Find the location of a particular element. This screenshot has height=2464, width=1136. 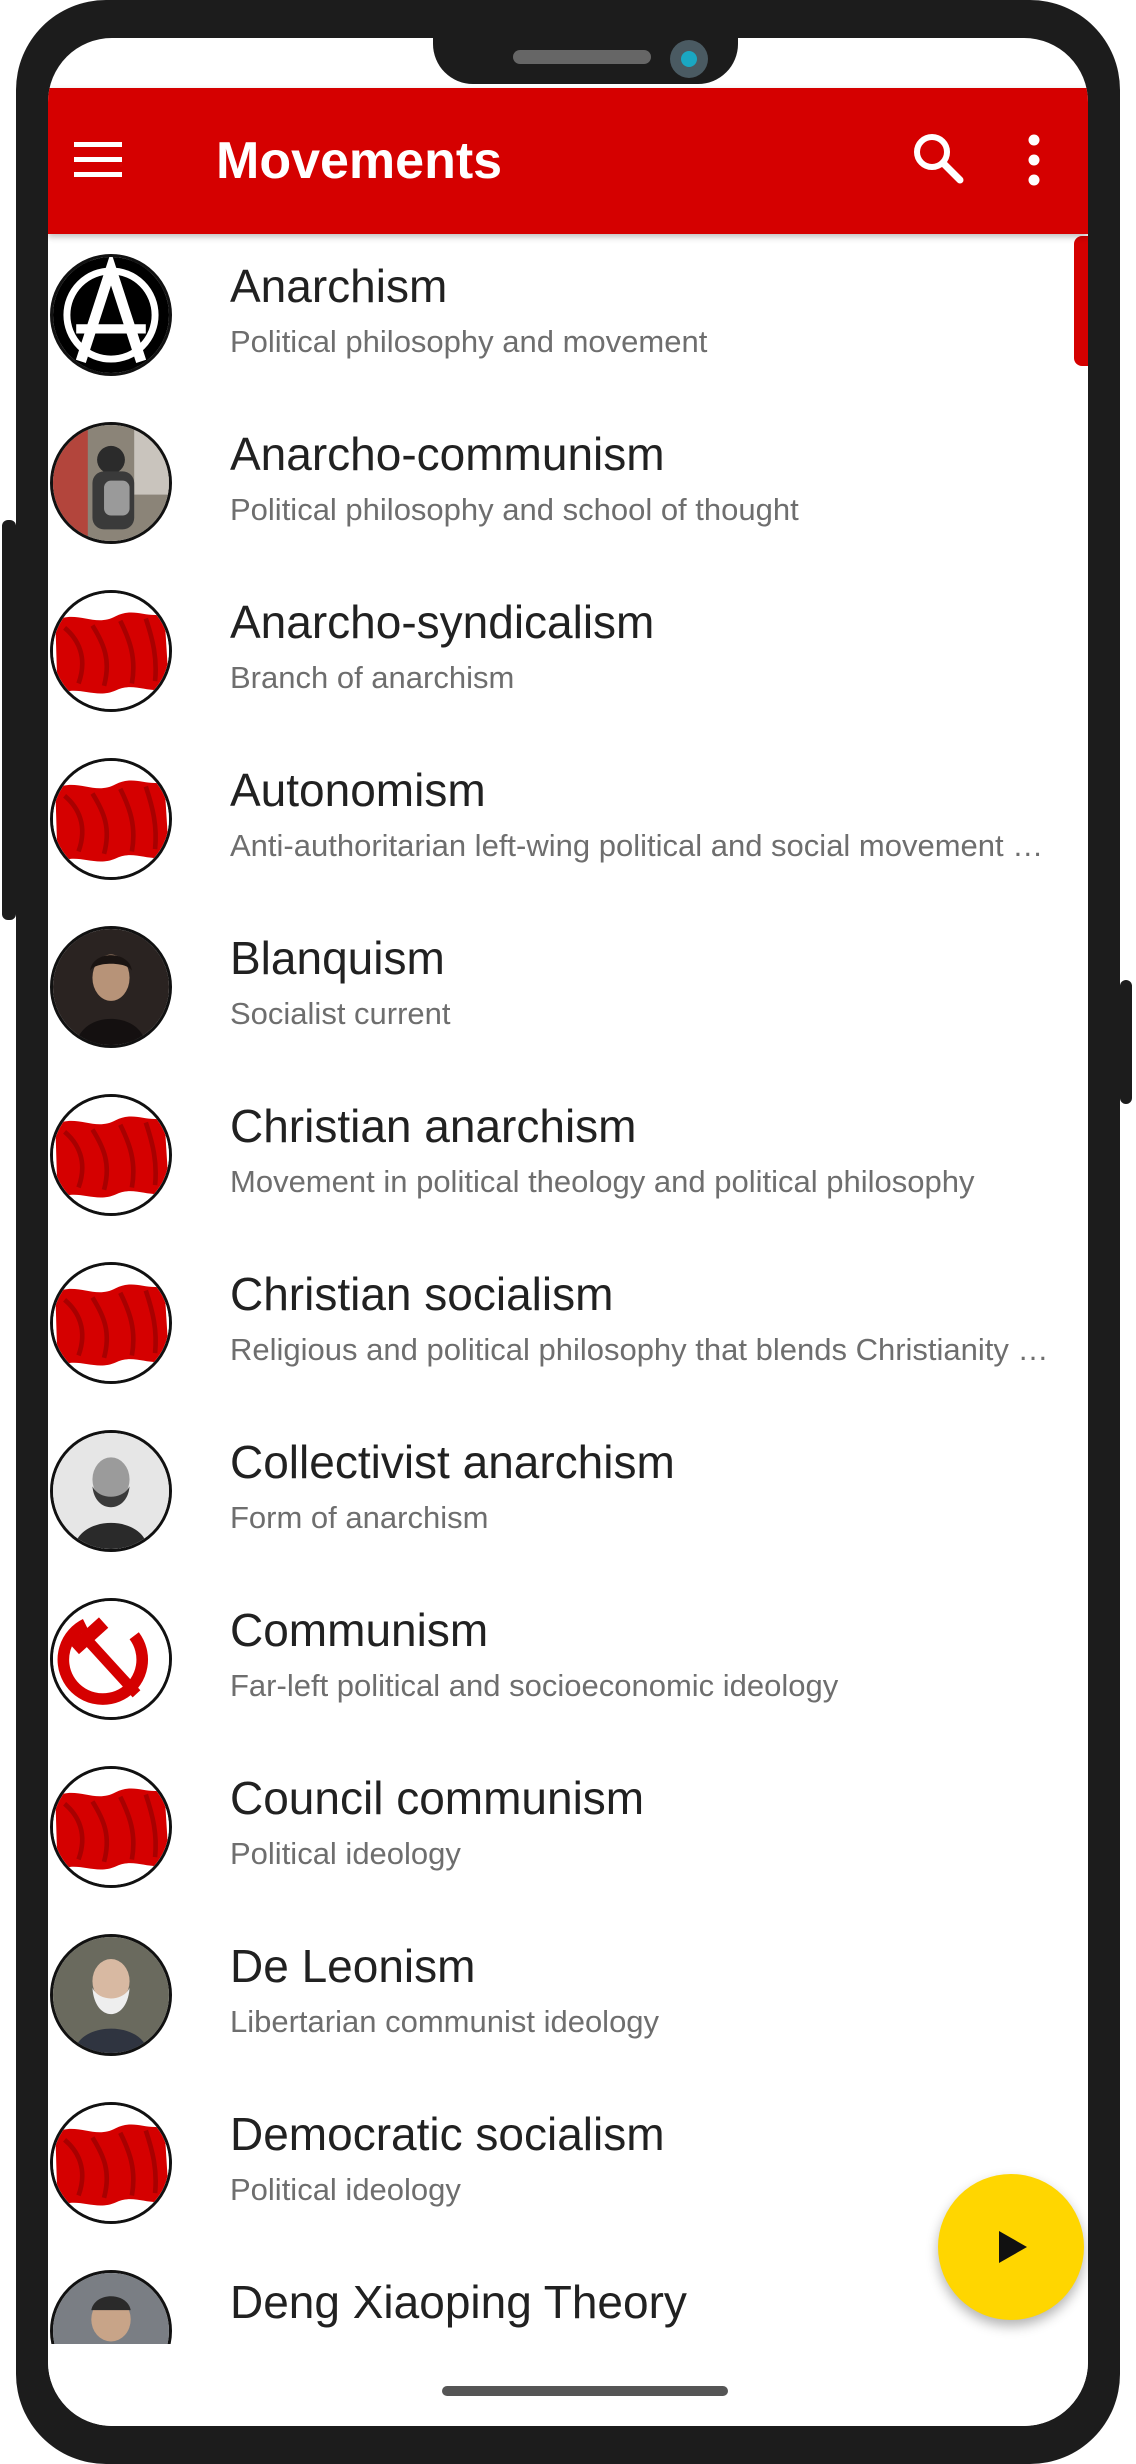

item-title: Anarcho-syndicalism is located at coordinates (442, 622).